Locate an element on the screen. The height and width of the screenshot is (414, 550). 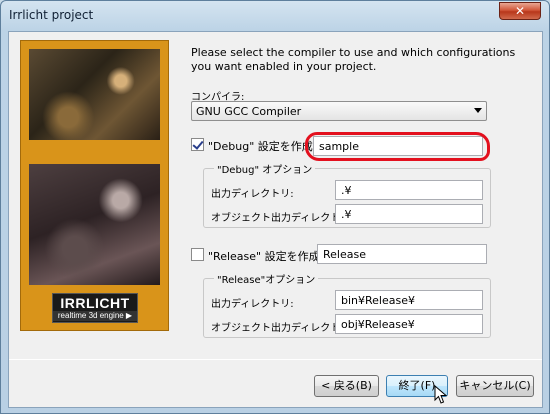
debug-object-dir-input: .¥ is located at coordinates (409, 214).